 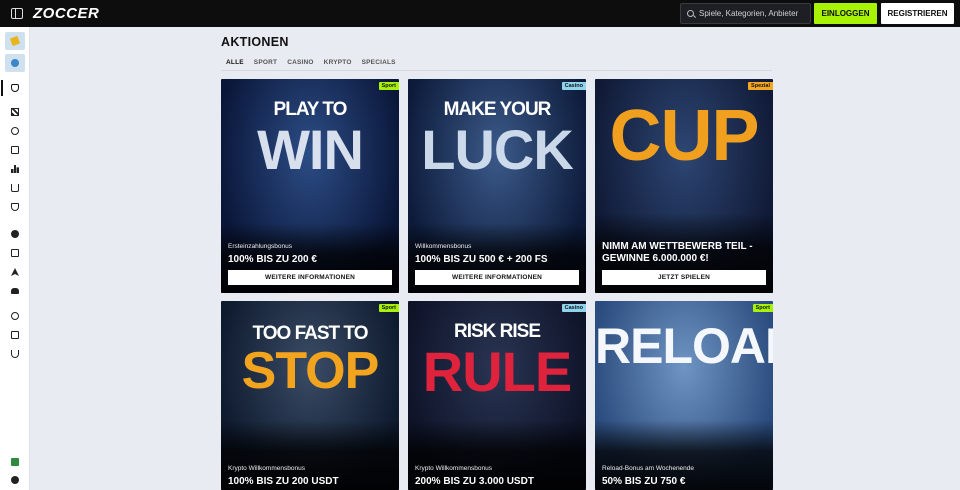 I want to click on magnet-icon, so click(x=15, y=354).